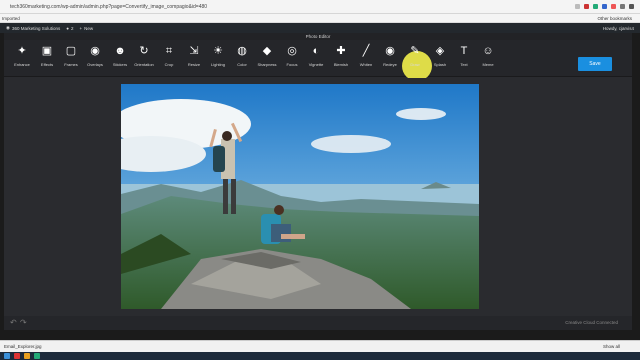  What do you see at coordinates (390, 51) in the screenshot?
I see `redeye-icon: ◉` at bounding box center [390, 51].